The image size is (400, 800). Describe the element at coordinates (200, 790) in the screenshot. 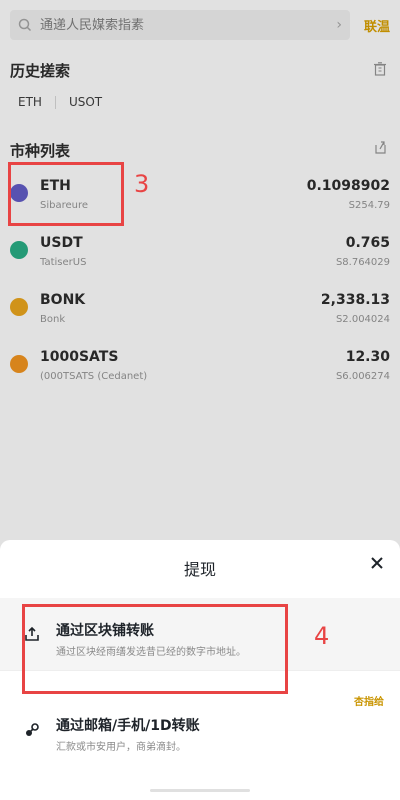

I see `home-indicator` at that location.